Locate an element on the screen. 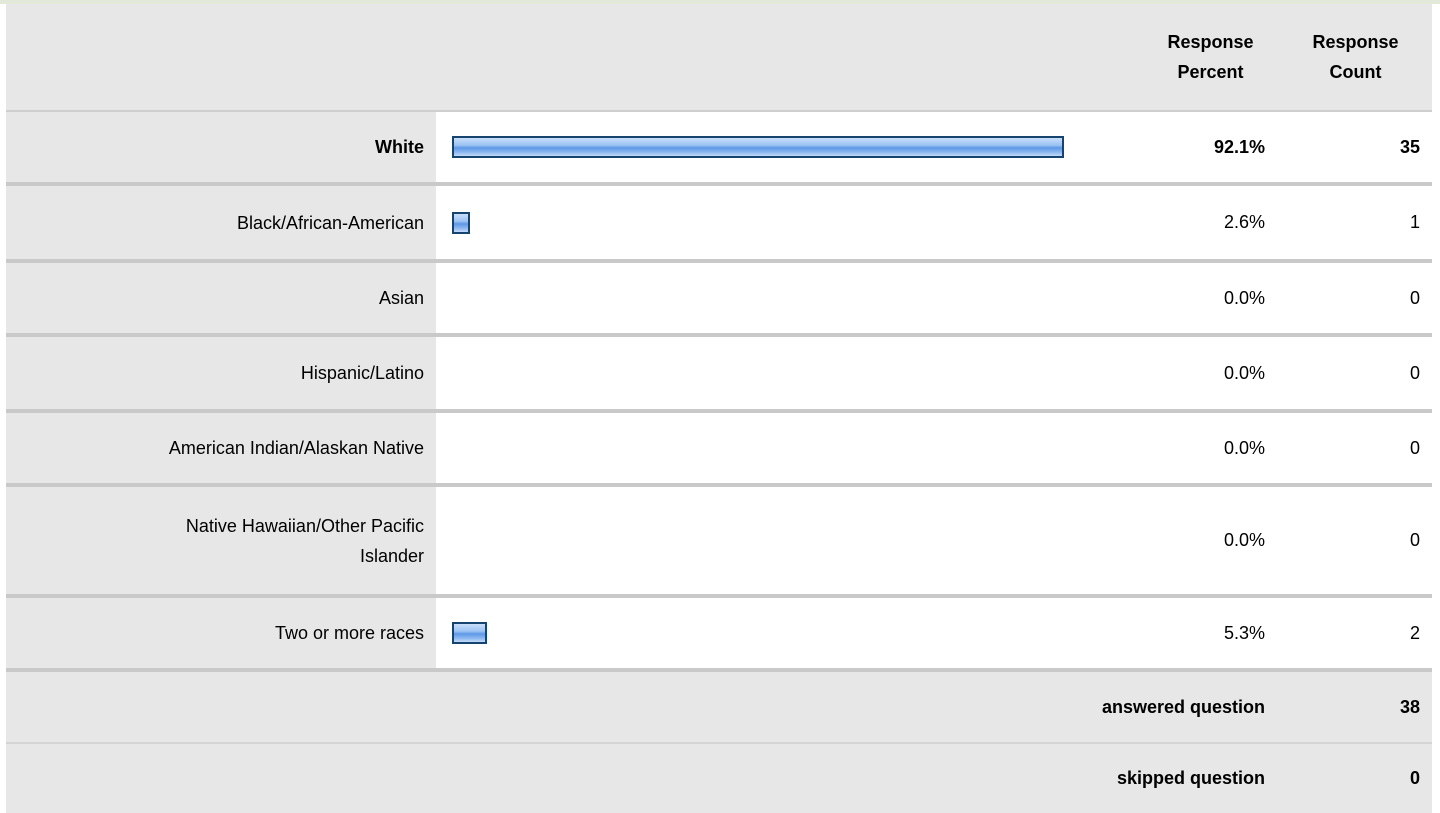 This screenshot has height=813, width=1440. answered-question-label: answered question is located at coordinates (1183, 706).